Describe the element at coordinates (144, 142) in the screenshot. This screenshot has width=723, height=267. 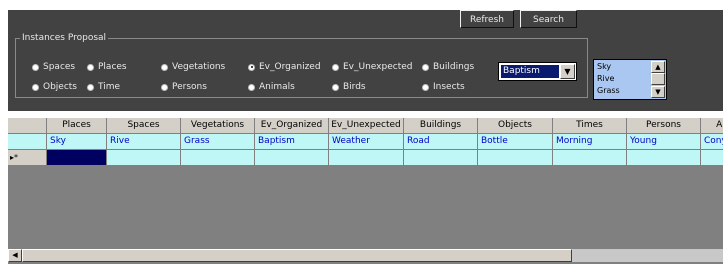
I see `table-cell: Rive` at that location.